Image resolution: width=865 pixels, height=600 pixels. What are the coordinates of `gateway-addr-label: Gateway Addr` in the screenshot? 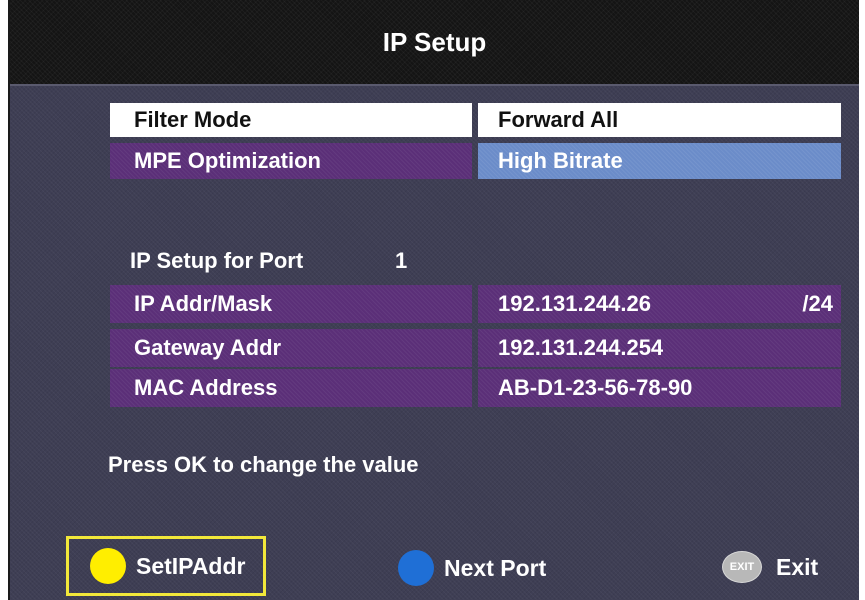 It's located at (291, 348).